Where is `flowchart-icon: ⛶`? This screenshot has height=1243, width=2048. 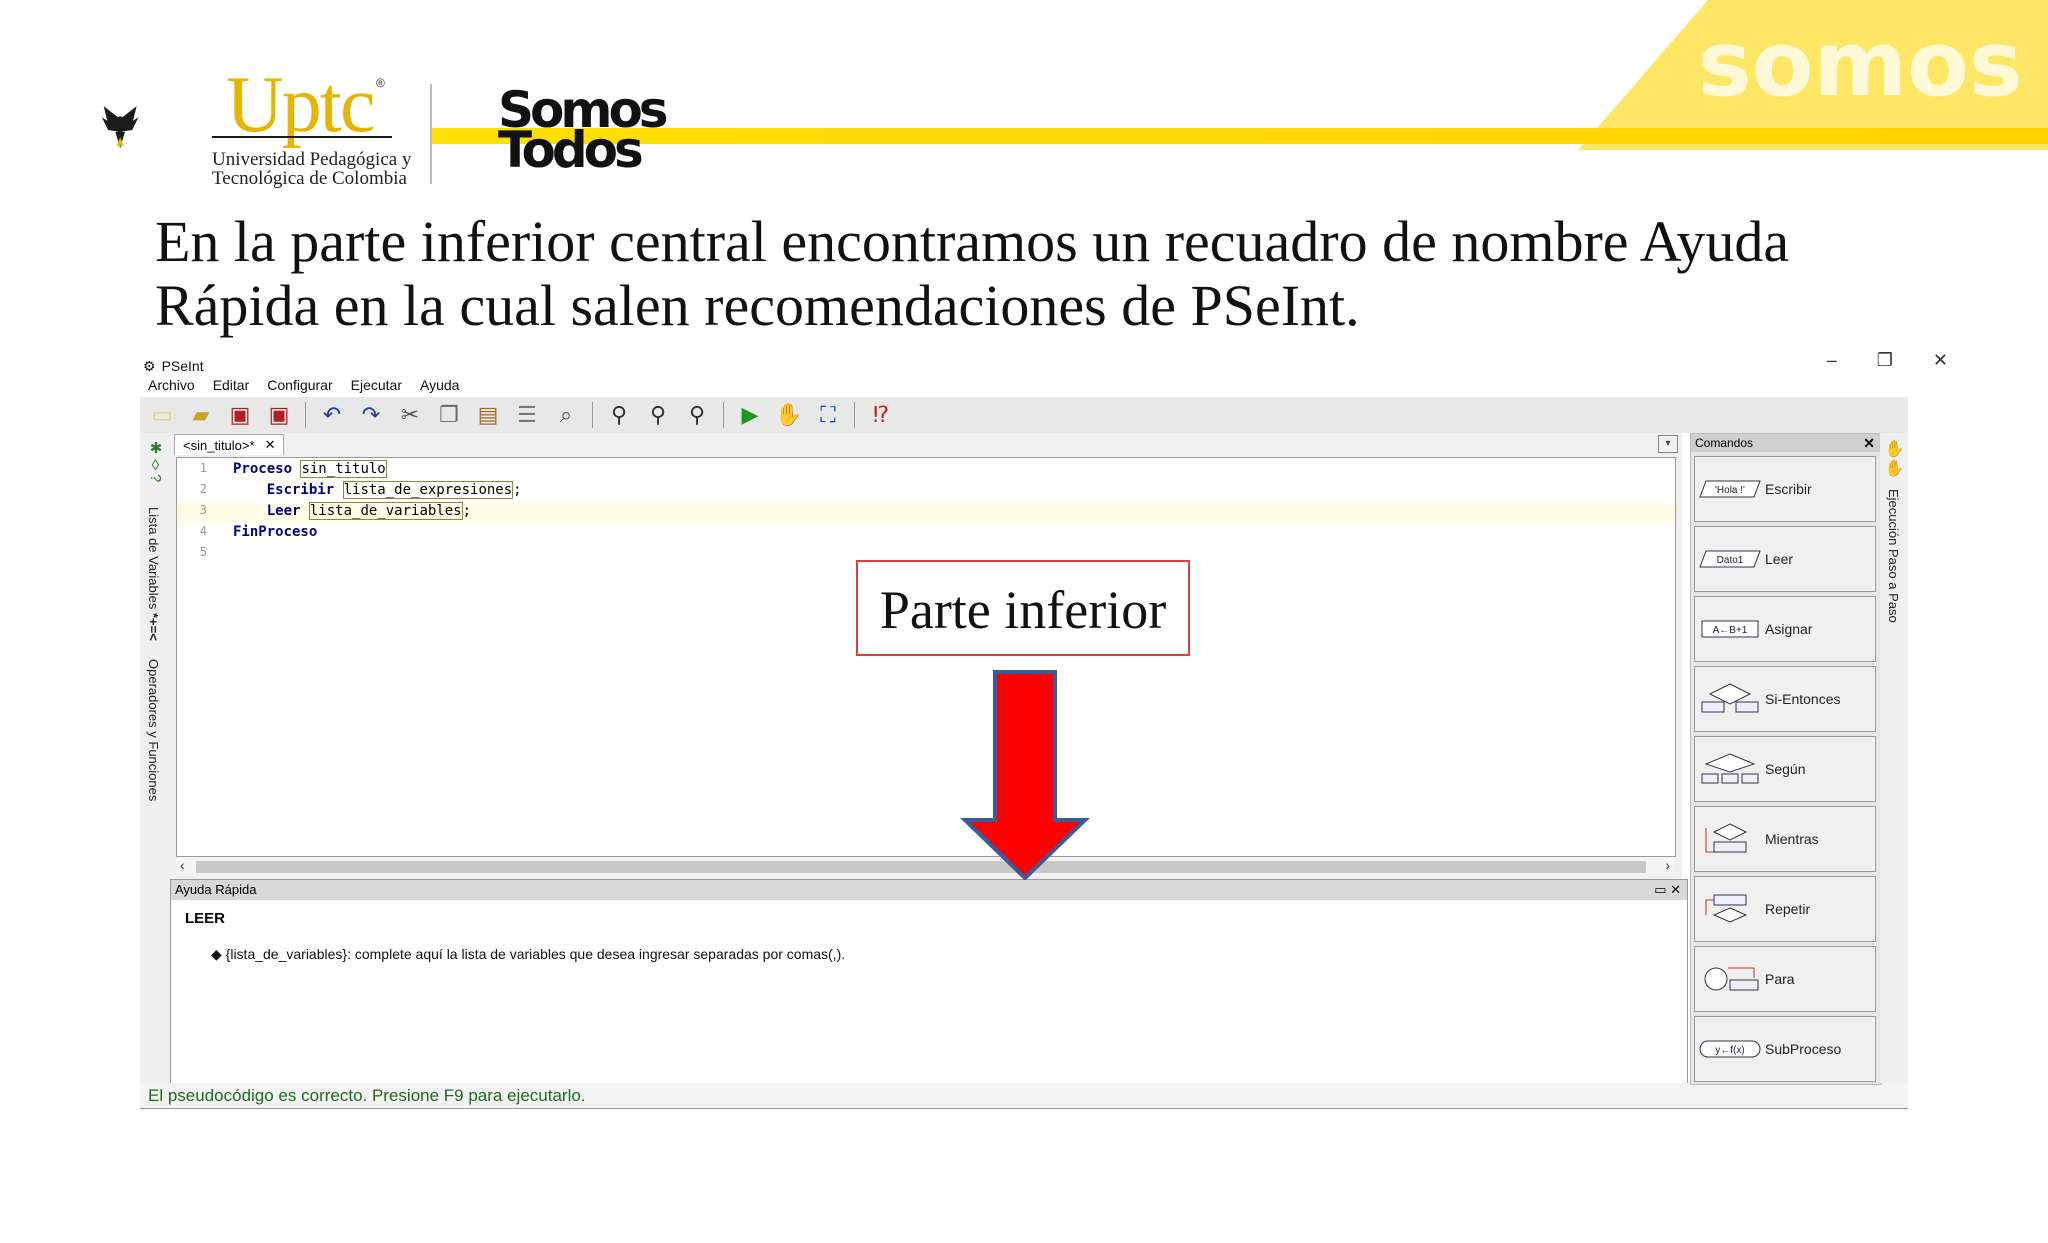 flowchart-icon: ⛶ is located at coordinates (828, 415).